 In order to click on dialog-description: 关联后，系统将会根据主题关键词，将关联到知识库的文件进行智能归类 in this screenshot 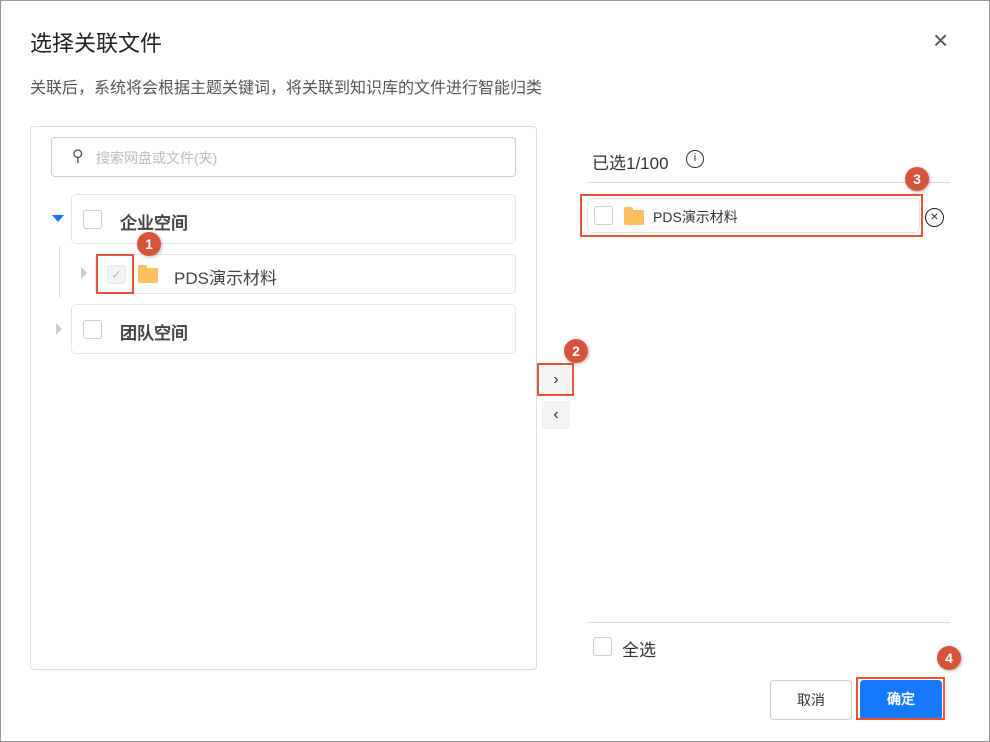, I will do `click(286, 88)`.